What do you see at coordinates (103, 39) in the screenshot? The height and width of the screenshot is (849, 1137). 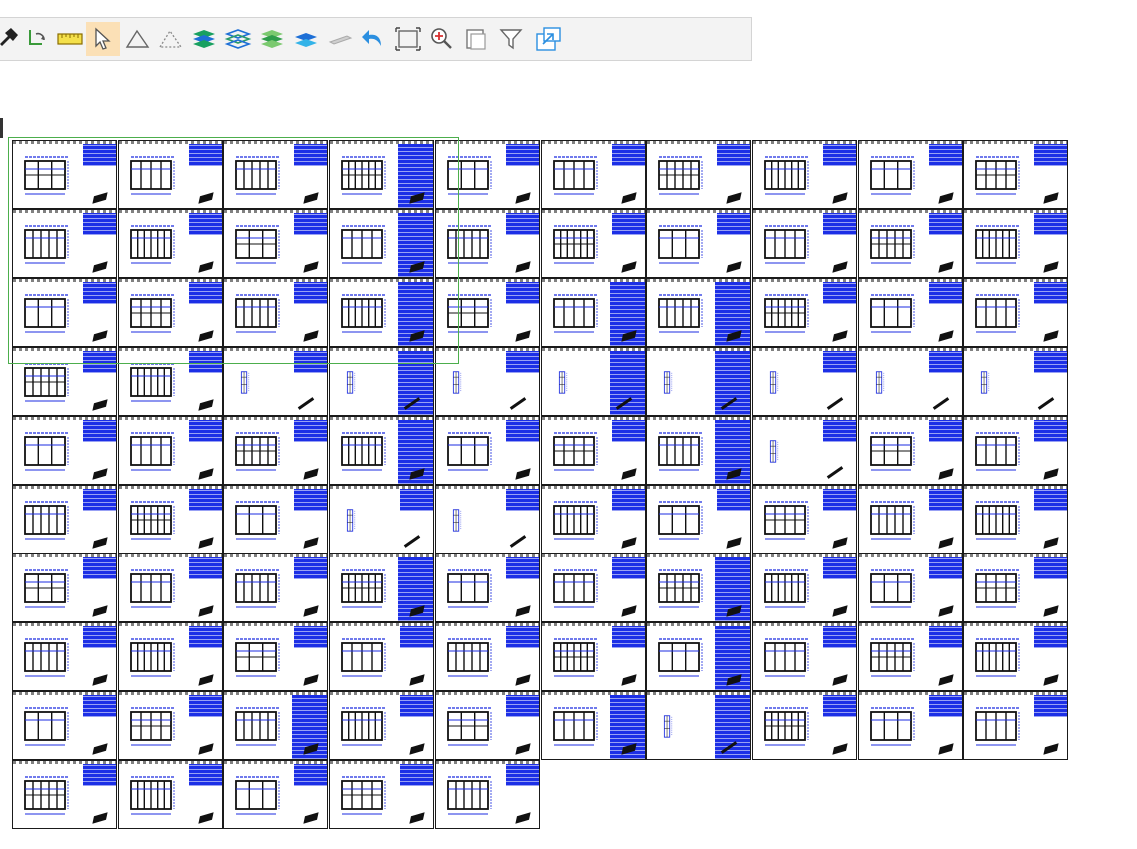 I see `select-tool-button` at bounding box center [103, 39].